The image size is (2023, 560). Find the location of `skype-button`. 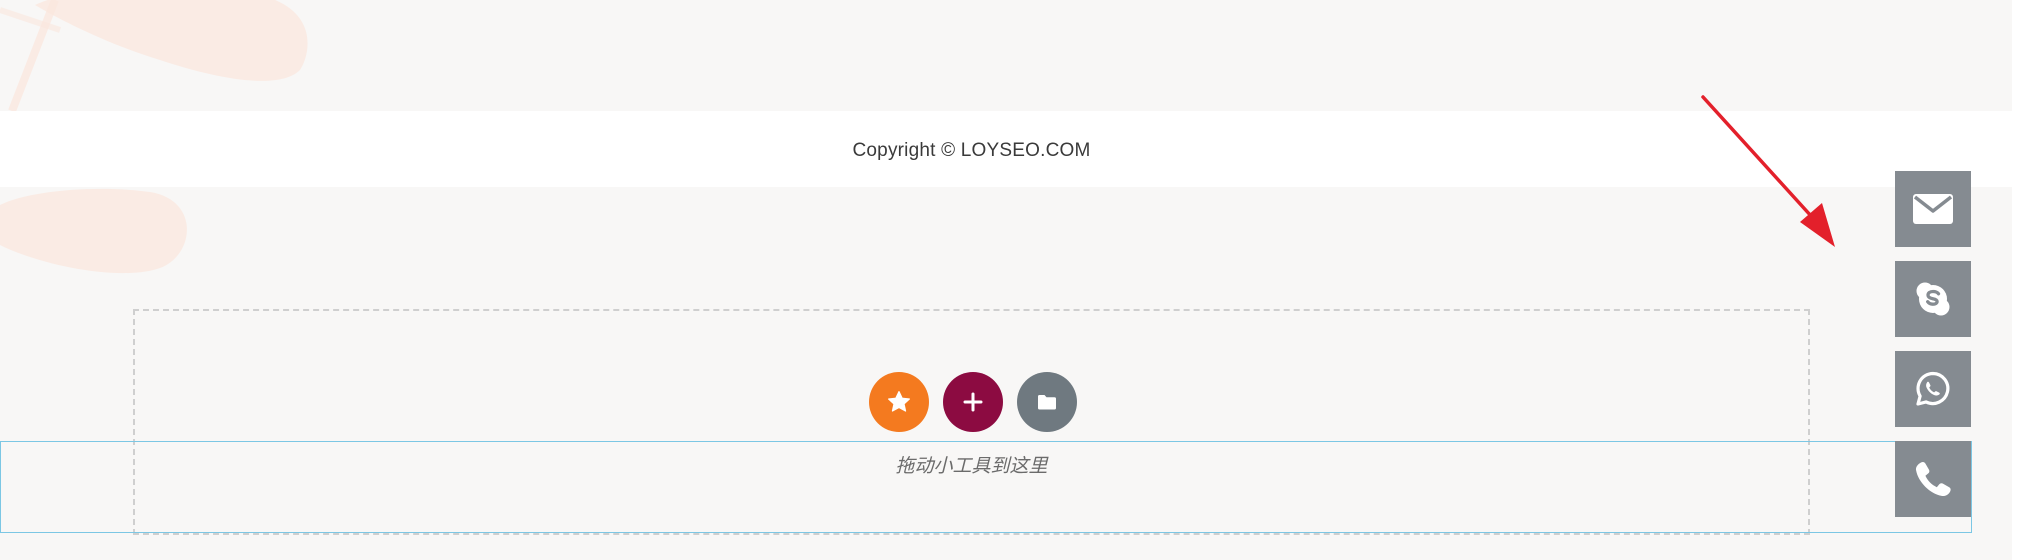

skype-button is located at coordinates (1933, 299).